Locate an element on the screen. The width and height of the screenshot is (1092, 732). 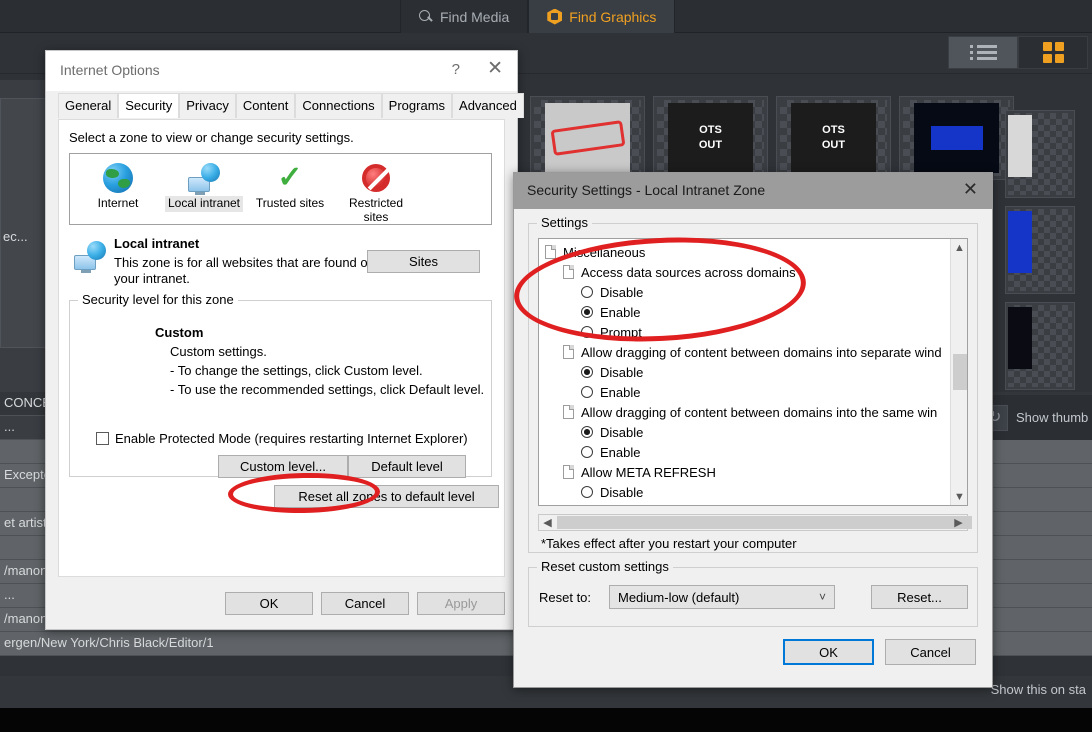
tab-find-media: Find Media is located at coordinates (464, 16).